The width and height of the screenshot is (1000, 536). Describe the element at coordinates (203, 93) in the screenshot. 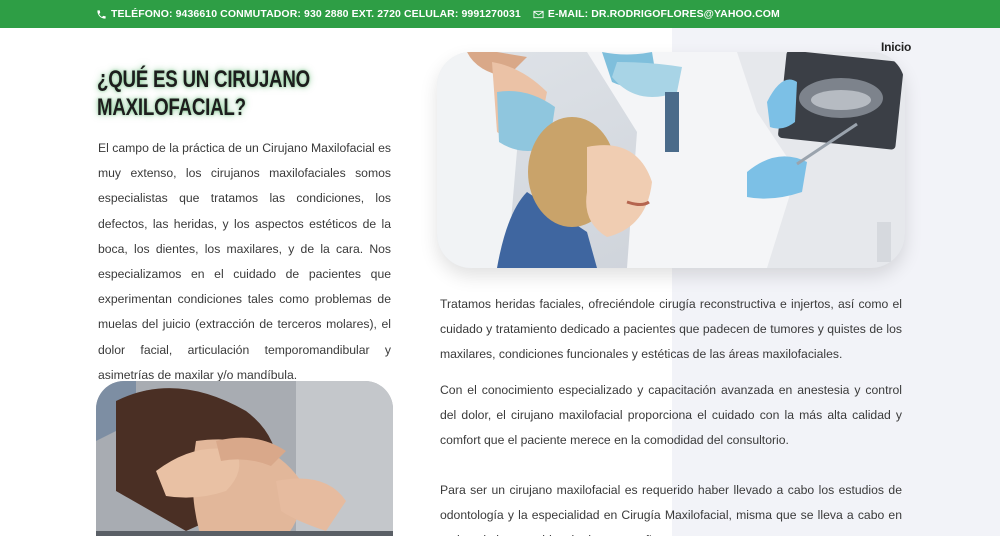

I see `page-title: ¿Qué es un cirujano maxilofacial?` at that location.